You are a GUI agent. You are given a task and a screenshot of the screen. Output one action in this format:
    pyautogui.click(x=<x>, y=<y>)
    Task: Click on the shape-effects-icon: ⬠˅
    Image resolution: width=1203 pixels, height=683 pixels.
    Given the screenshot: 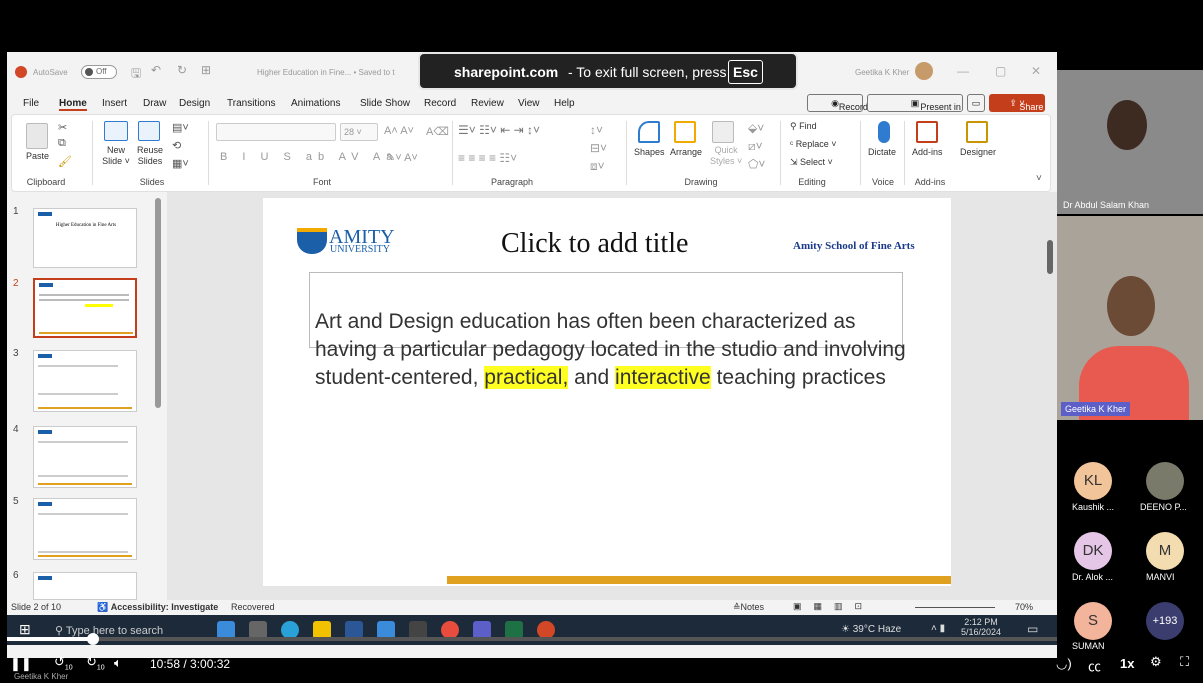 What is the action you would take?
    pyautogui.click(x=756, y=164)
    